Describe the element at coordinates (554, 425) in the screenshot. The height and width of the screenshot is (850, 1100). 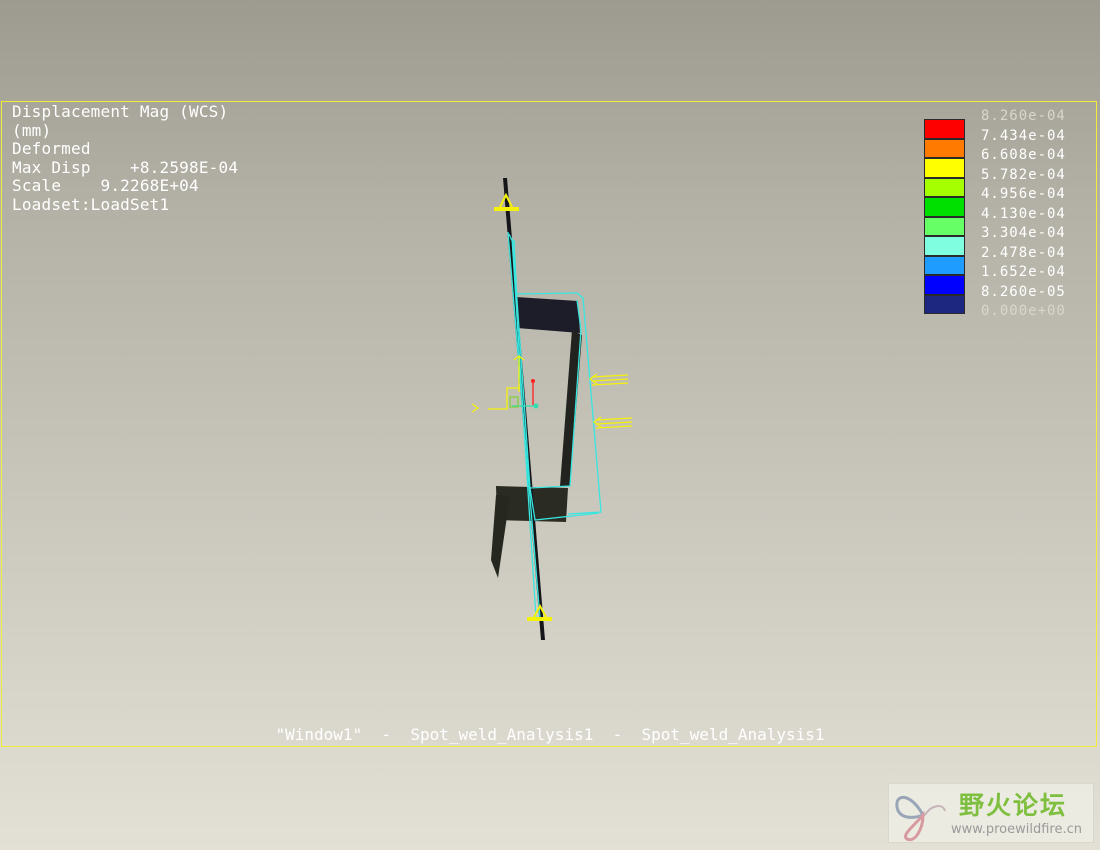
I see `undeformed-outline` at that location.